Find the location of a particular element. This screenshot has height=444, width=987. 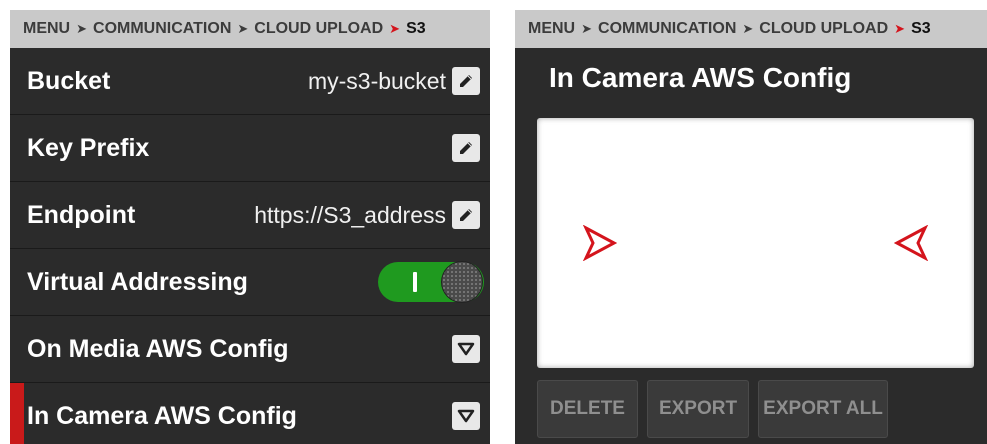

menu-row-endpoint: Endpoint https://S3_address is located at coordinates (250, 215).